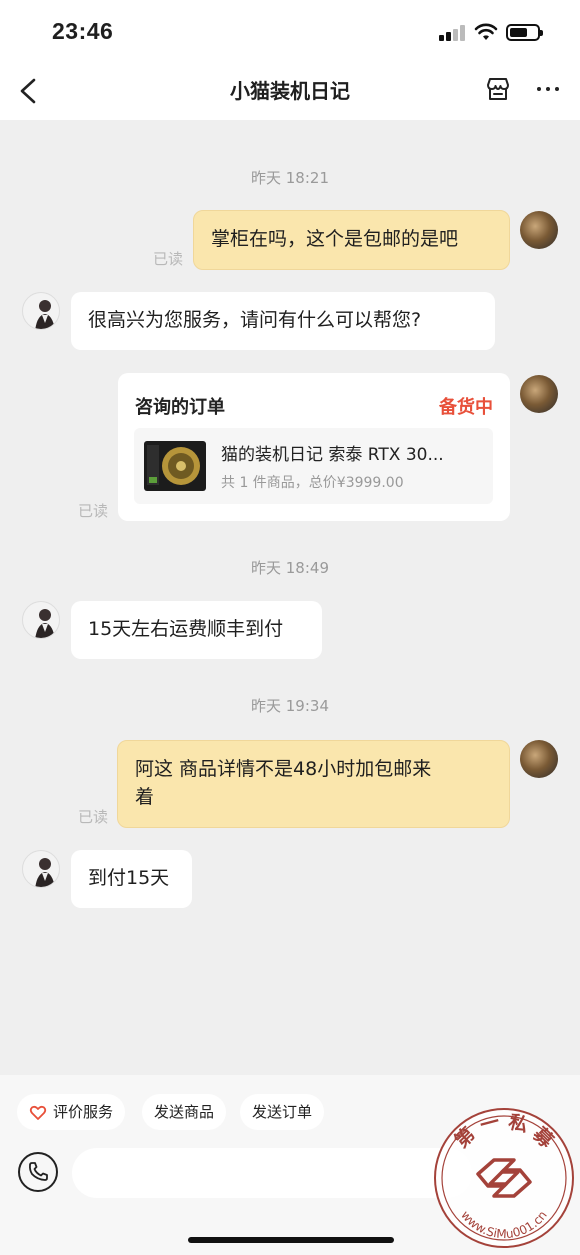 The width and height of the screenshot is (580, 1255). I want to click on chip-label: 发送订单, so click(282, 1112).